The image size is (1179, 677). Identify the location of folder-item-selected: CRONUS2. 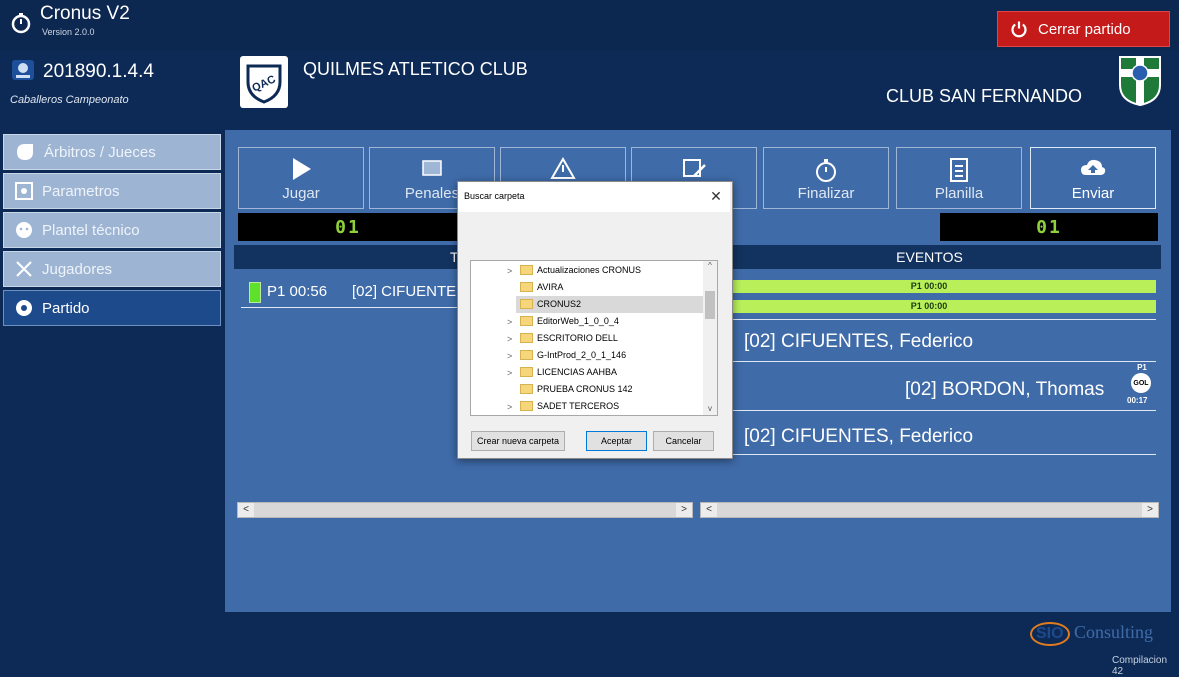
(609, 304).